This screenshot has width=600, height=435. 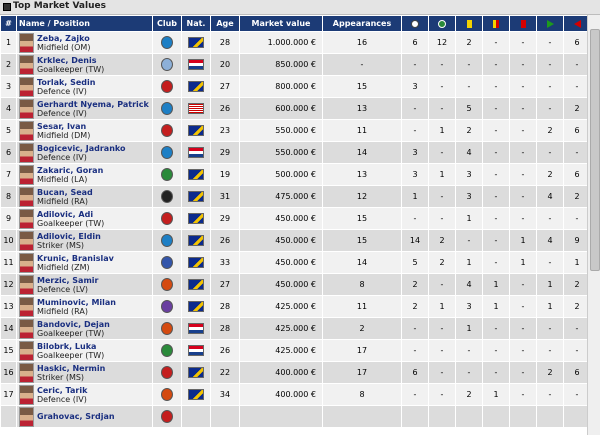 What do you see at coordinates (362, 284) in the screenshot?
I see `cell-appearances: 8` at bounding box center [362, 284].